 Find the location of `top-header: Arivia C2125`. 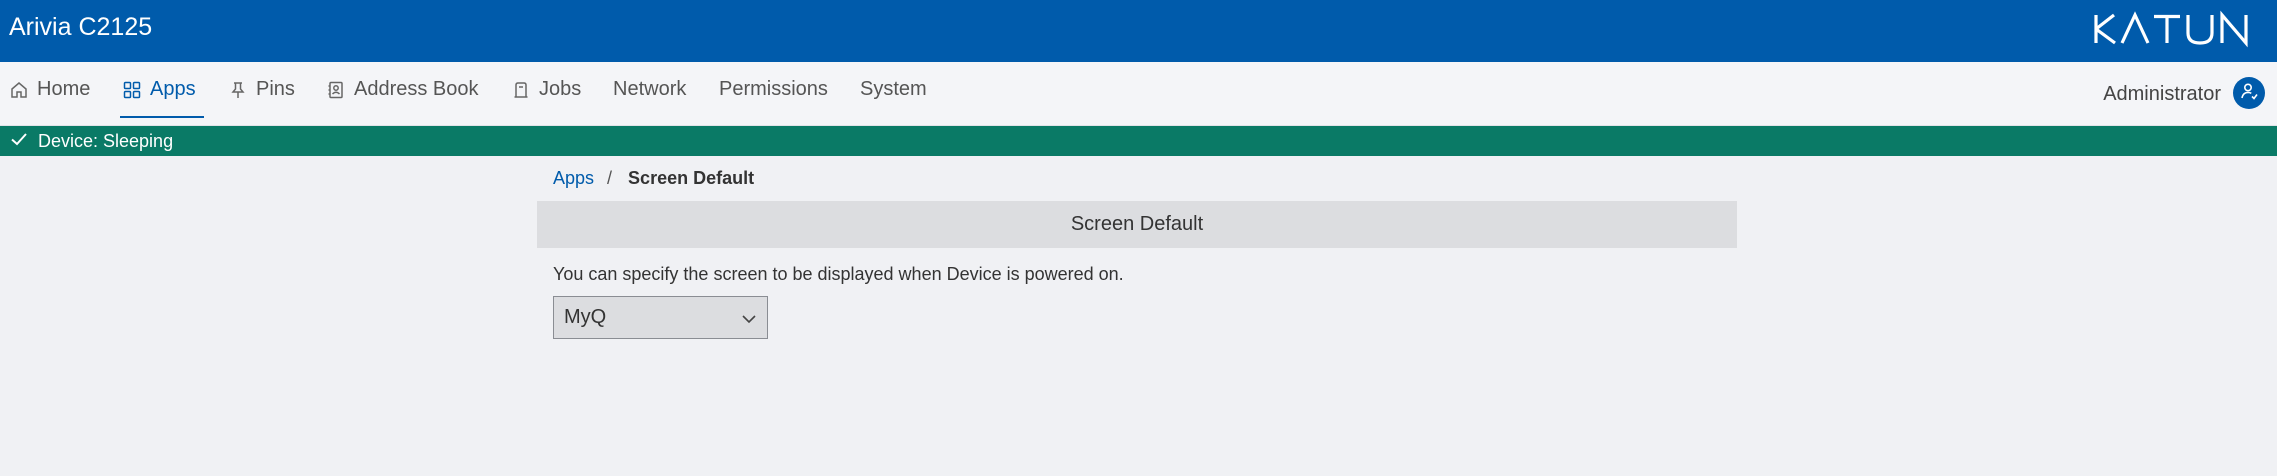

top-header: Arivia C2125 is located at coordinates (1138, 31).